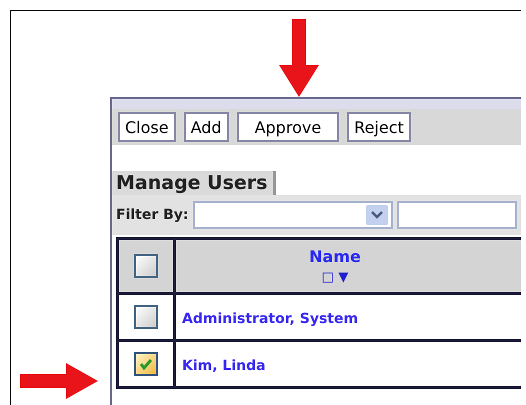 This screenshot has height=405, width=526. I want to click on sort-indicator: □ ▼, so click(335, 277).